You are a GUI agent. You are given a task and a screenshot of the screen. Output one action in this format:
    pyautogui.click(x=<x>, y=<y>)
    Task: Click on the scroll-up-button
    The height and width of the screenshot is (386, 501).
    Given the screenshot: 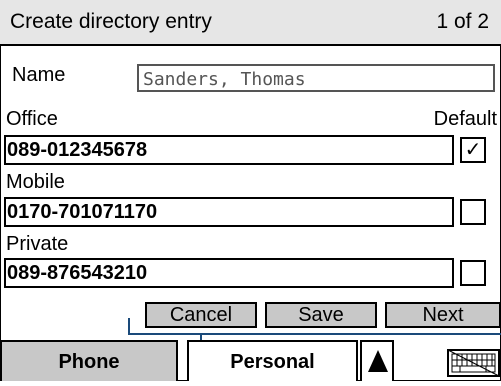 What is the action you would take?
    pyautogui.click(x=377, y=360)
    